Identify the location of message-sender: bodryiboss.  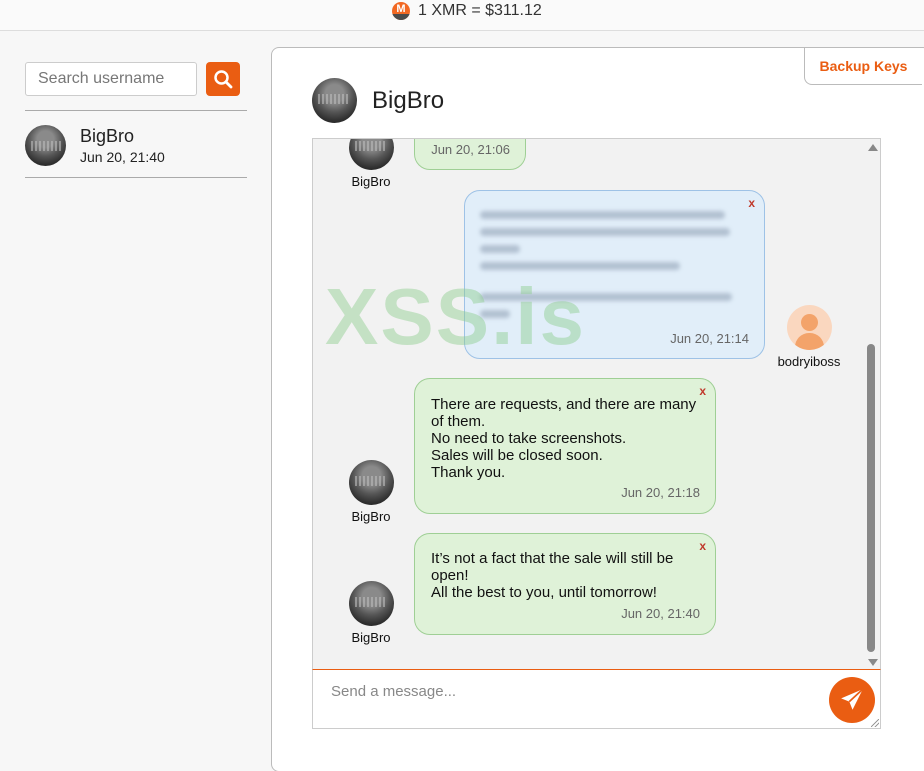
(809, 337).